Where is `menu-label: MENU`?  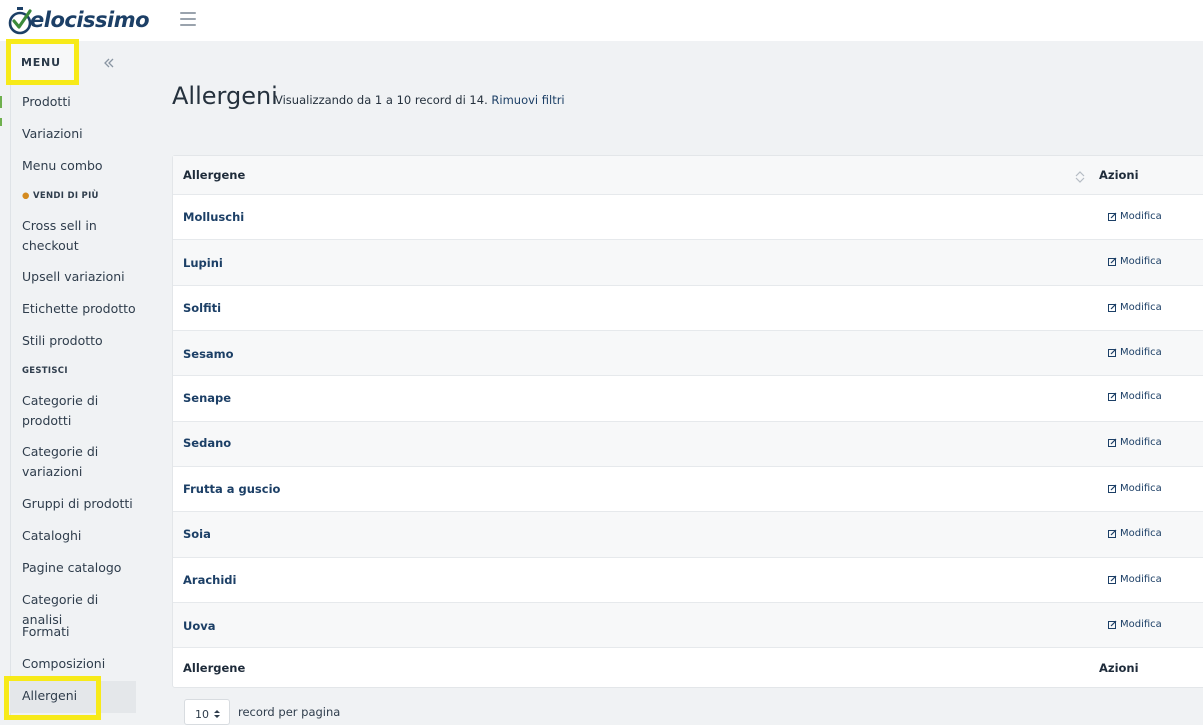
menu-label: MENU is located at coordinates (41, 62).